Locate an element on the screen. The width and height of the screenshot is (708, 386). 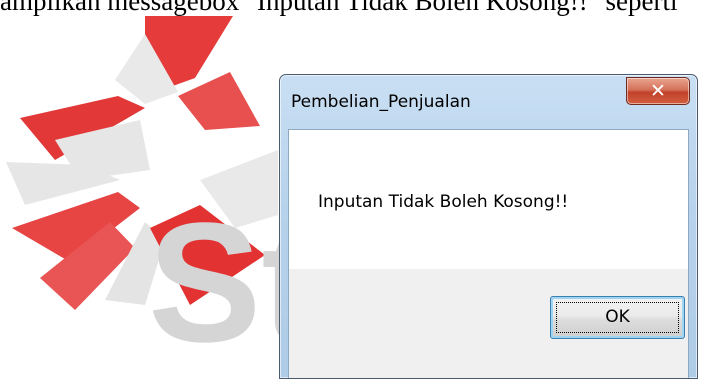
ok-button: OK is located at coordinates (617, 317).